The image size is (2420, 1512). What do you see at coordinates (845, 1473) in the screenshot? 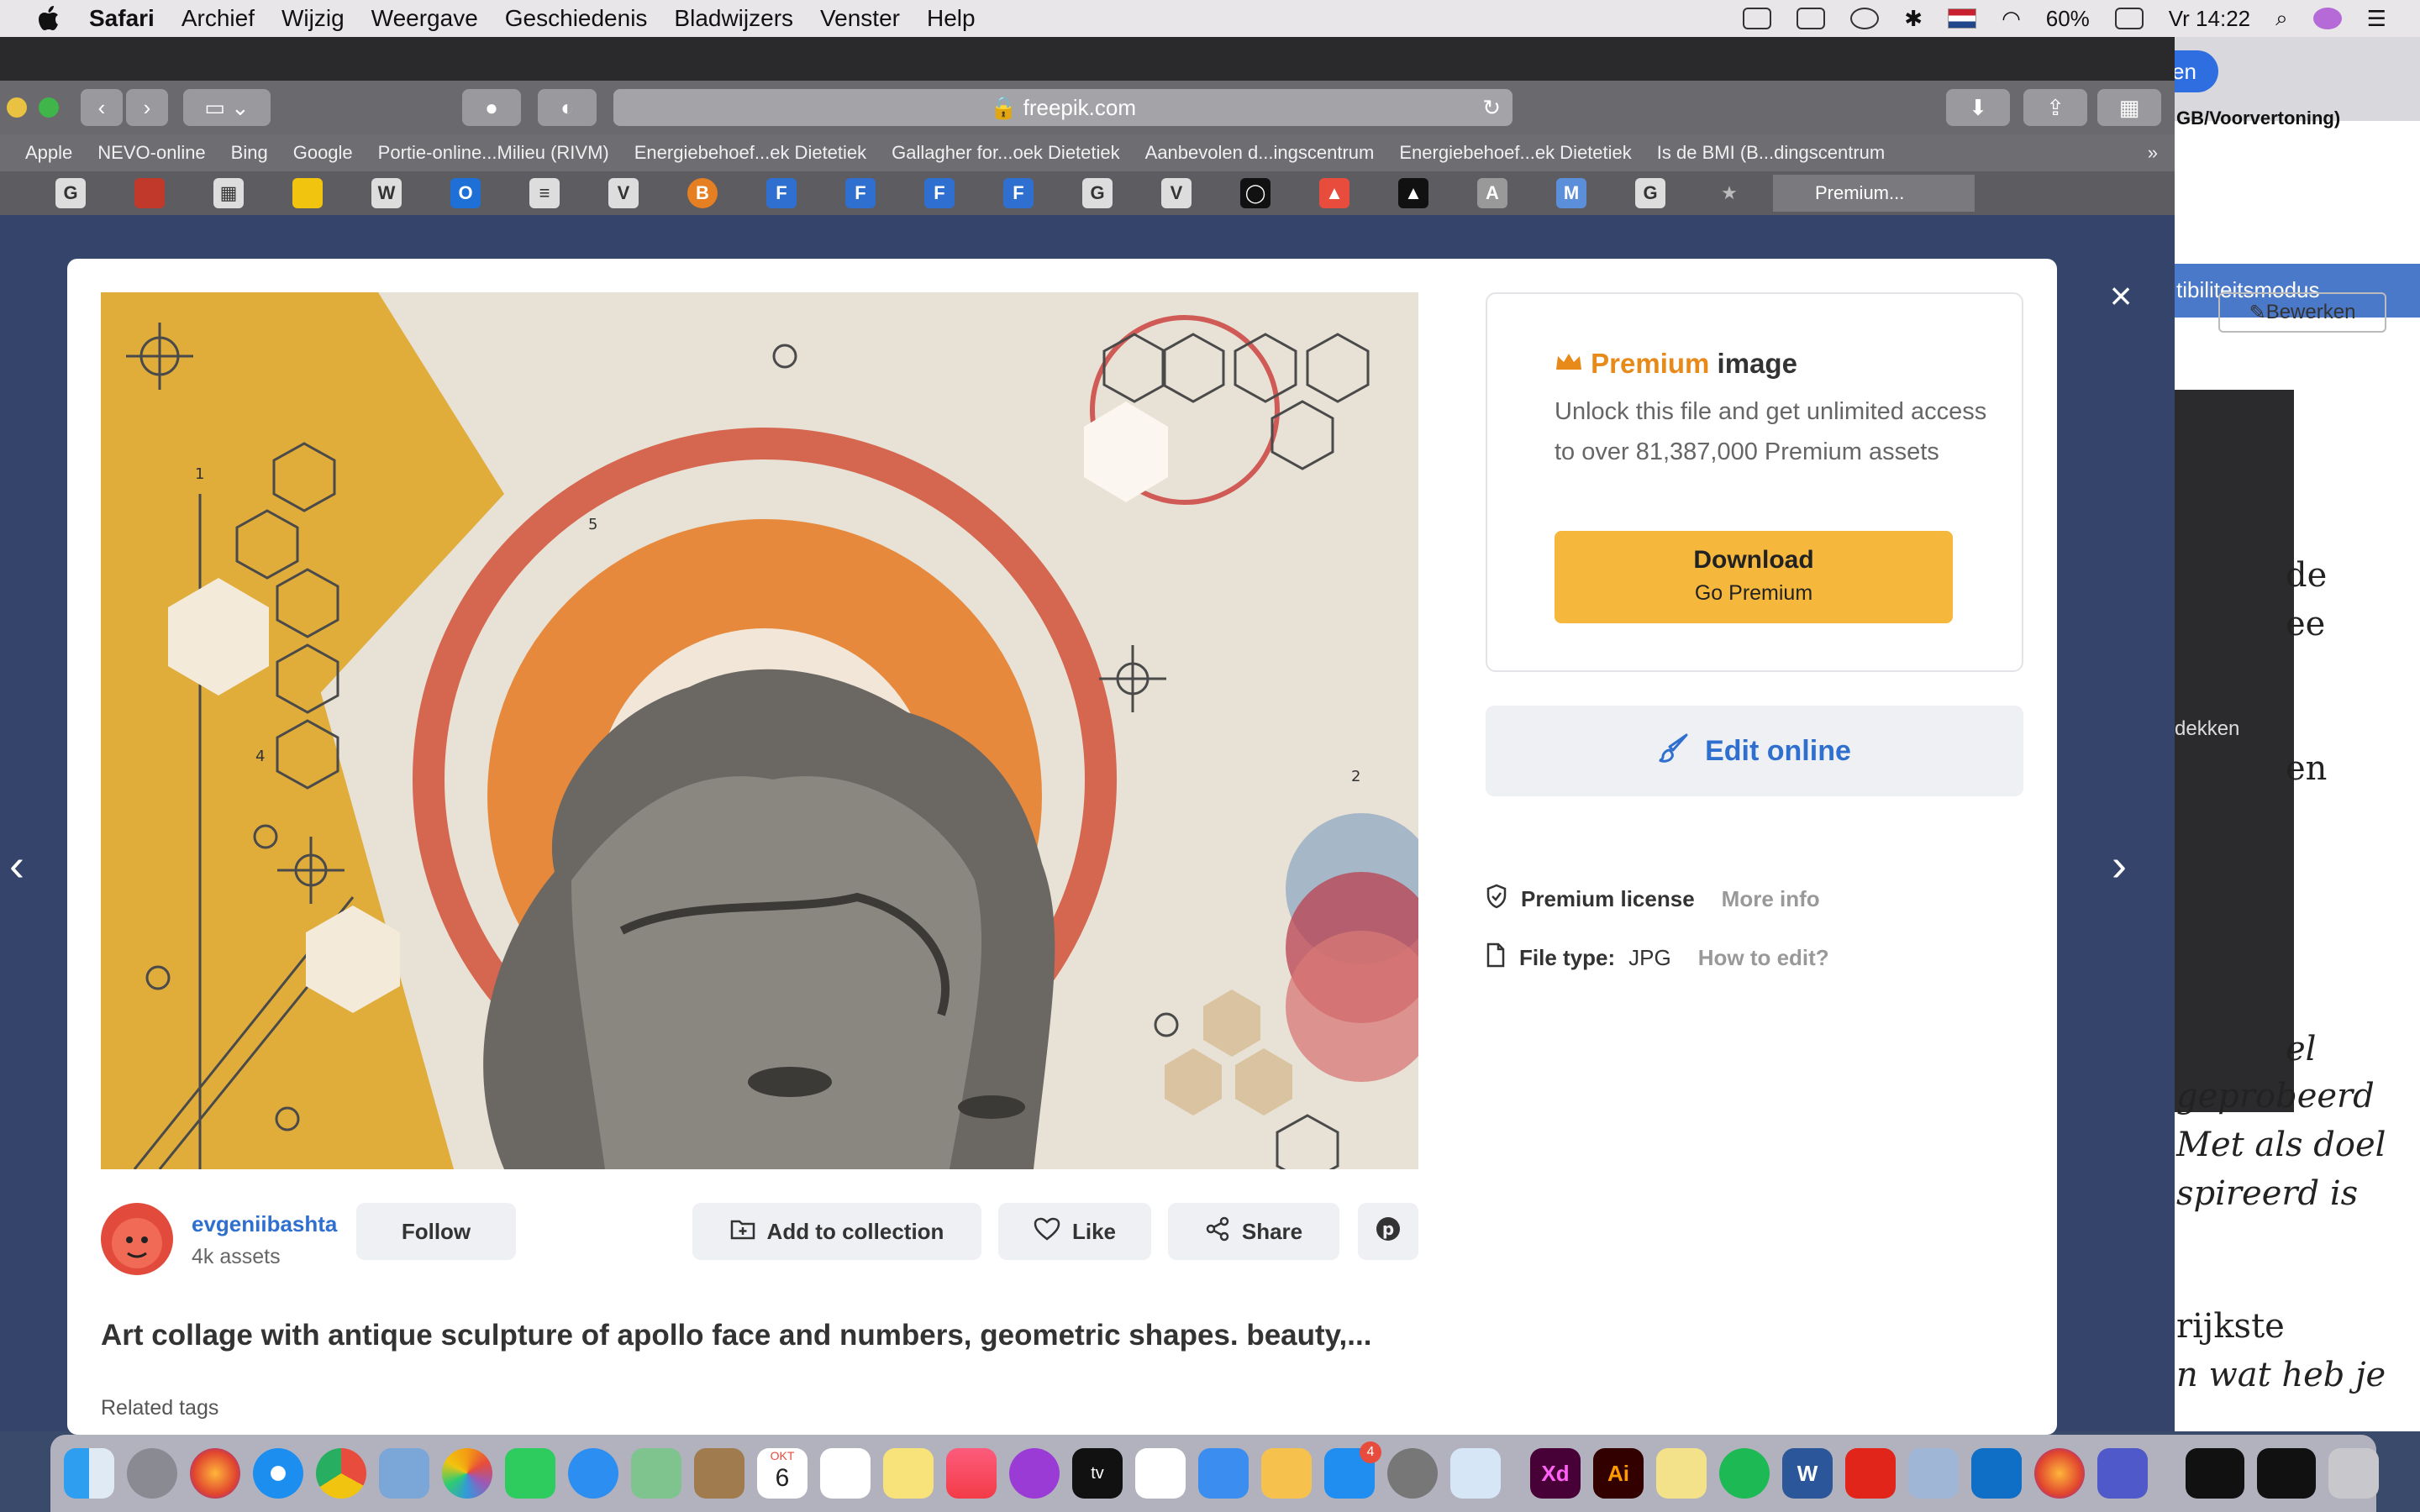
I see `reminders-icon` at bounding box center [845, 1473].